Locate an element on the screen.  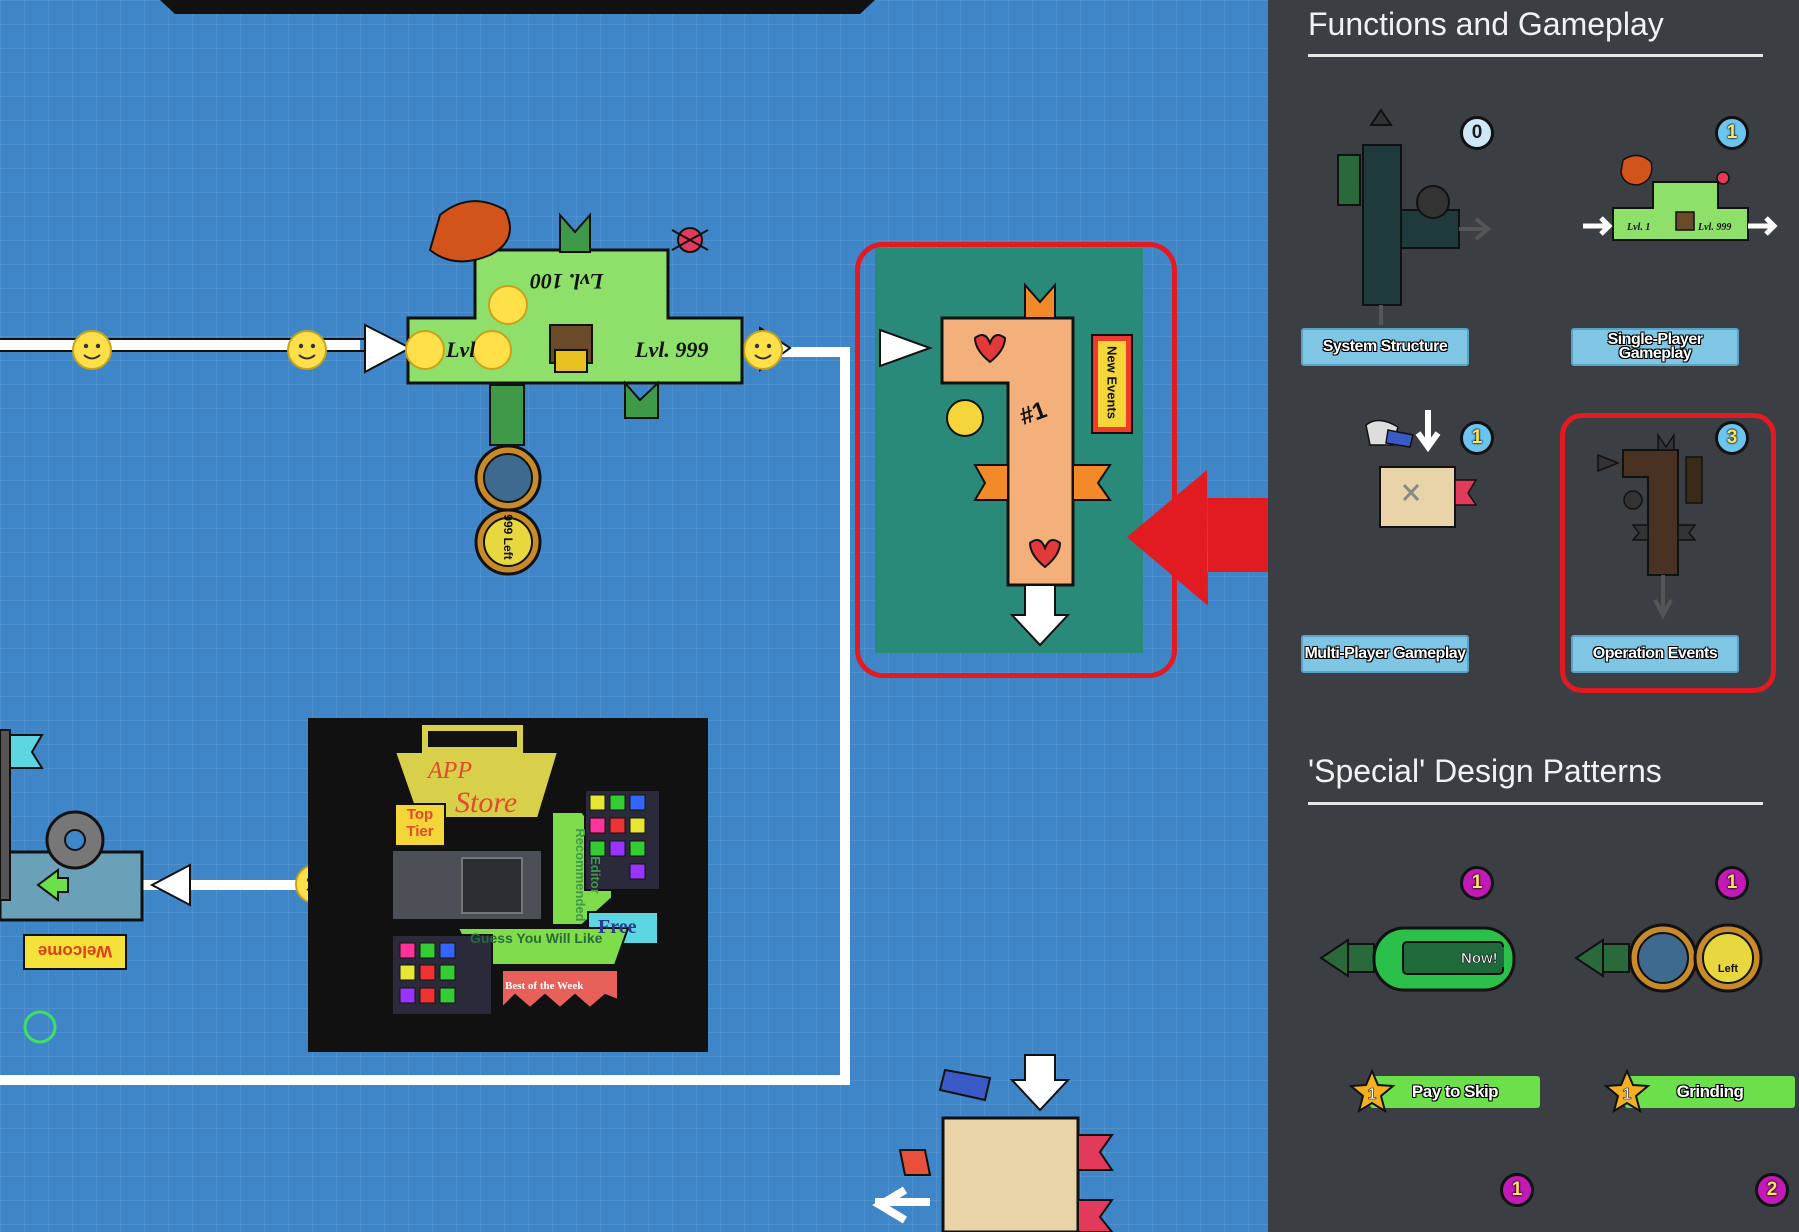
top-tier-label: Top Tier is located at coordinates (420, 823).